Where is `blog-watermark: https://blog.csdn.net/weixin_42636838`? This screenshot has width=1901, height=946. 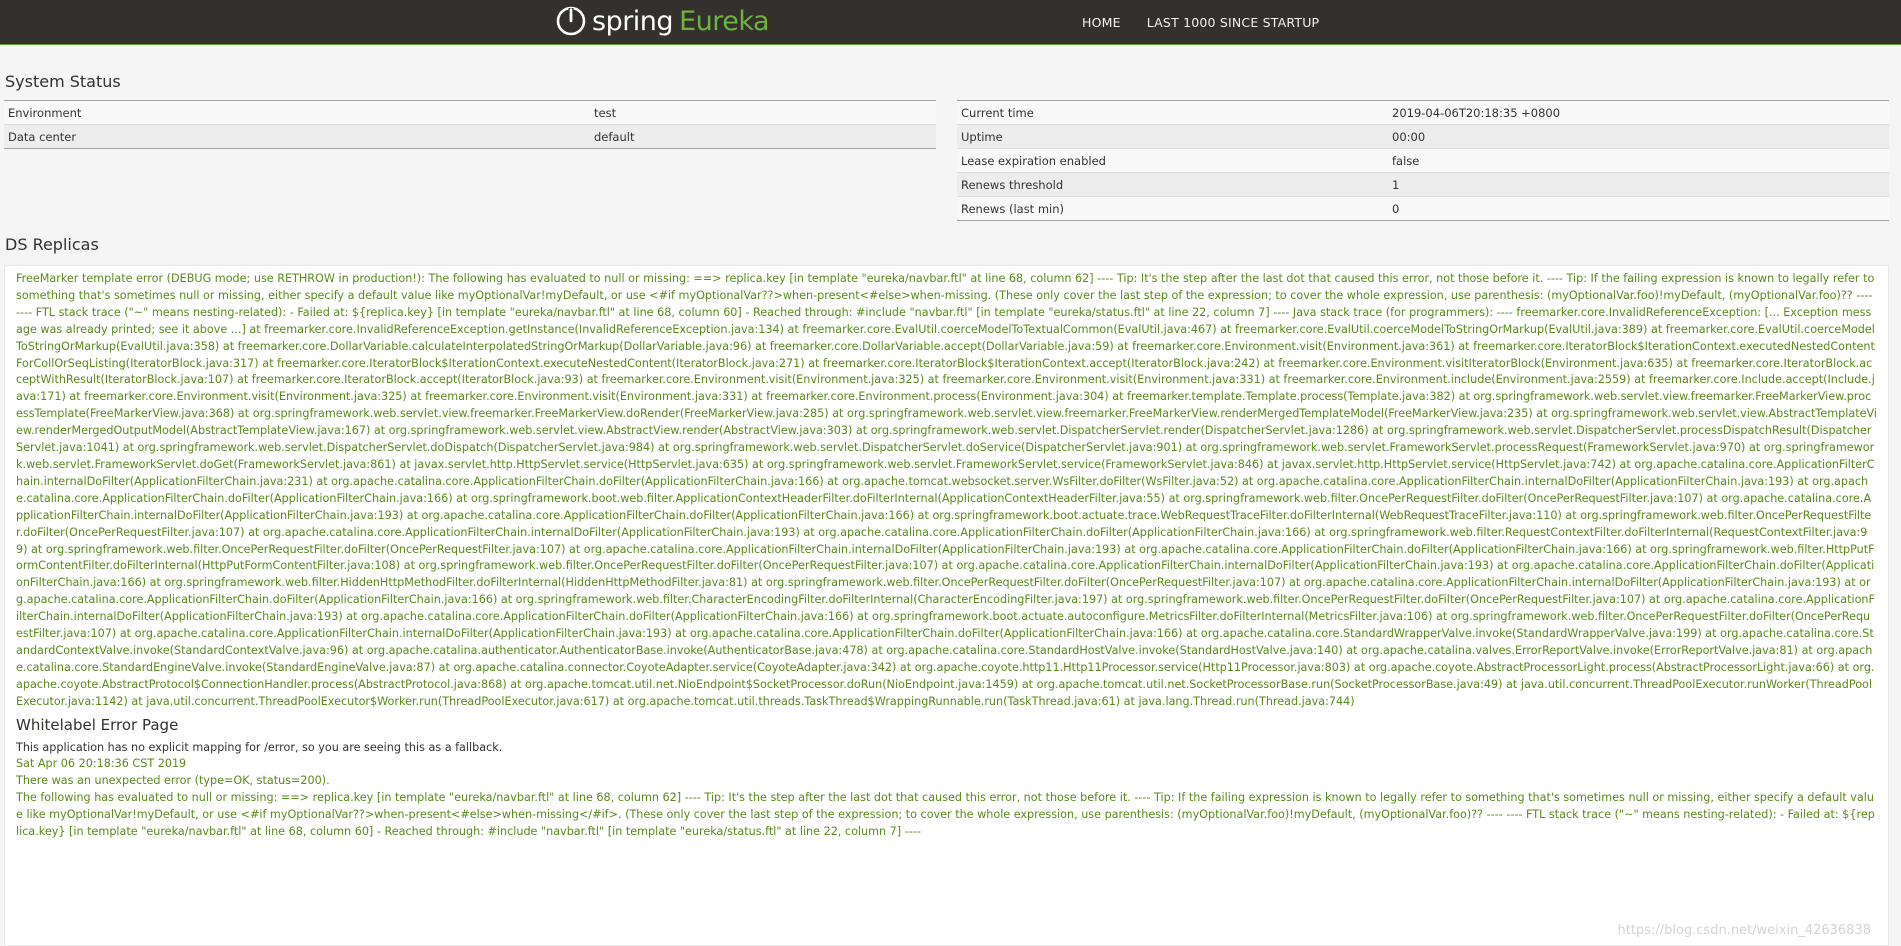 blog-watermark: https://blog.csdn.net/weixin_42636838 is located at coordinates (1744, 930).